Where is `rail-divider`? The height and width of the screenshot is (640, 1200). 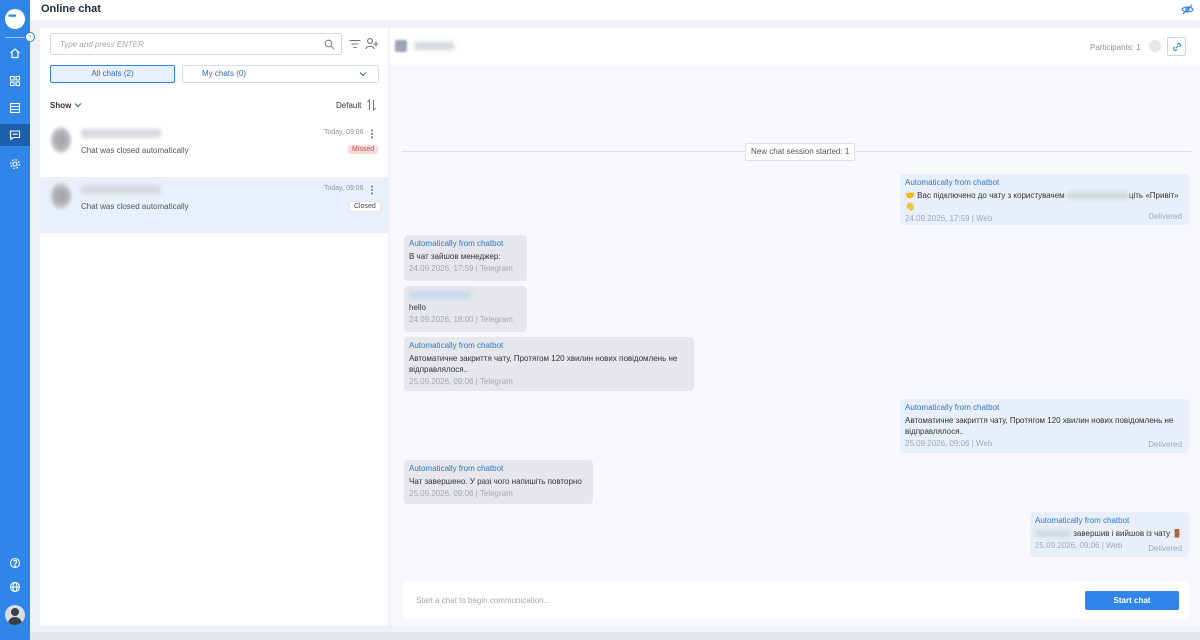 rail-divider is located at coordinates (15, 37).